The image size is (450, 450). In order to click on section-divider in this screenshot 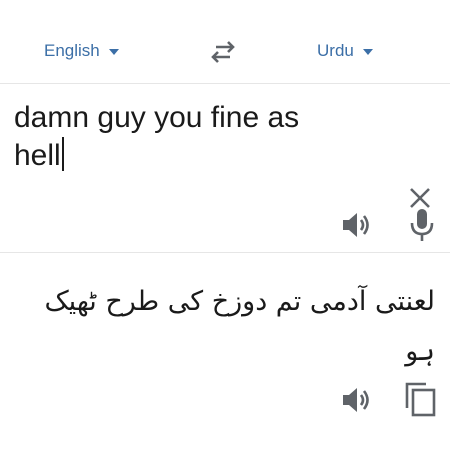, I will do `click(225, 252)`.